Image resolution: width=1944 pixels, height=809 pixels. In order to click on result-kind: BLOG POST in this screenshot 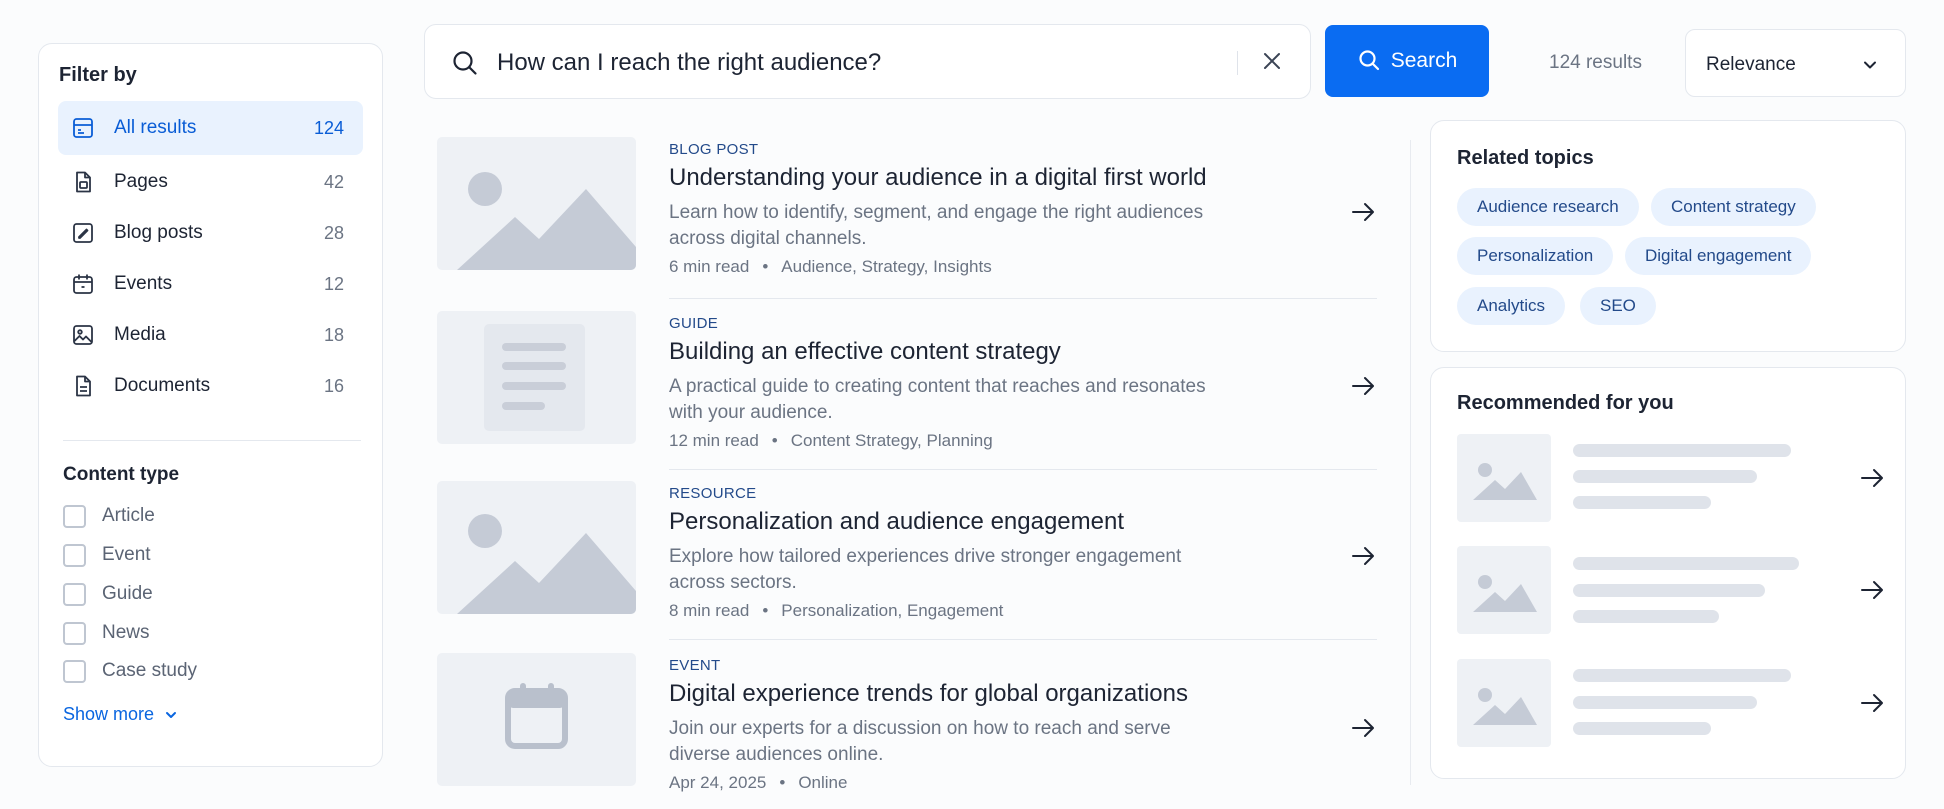, I will do `click(714, 149)`.